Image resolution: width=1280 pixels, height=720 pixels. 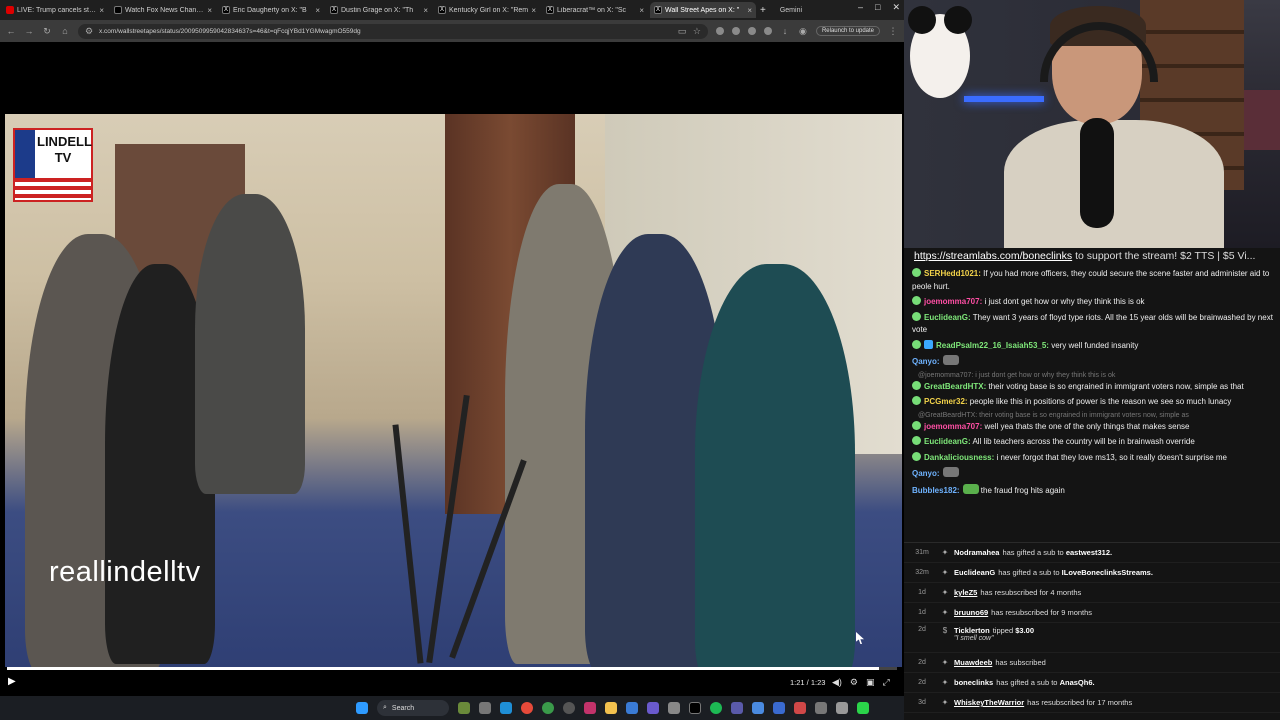 I want to click on activity-item: 1d ✦ bruuno69 has resubscribed for 9 months, so click(x=1092, y=613).